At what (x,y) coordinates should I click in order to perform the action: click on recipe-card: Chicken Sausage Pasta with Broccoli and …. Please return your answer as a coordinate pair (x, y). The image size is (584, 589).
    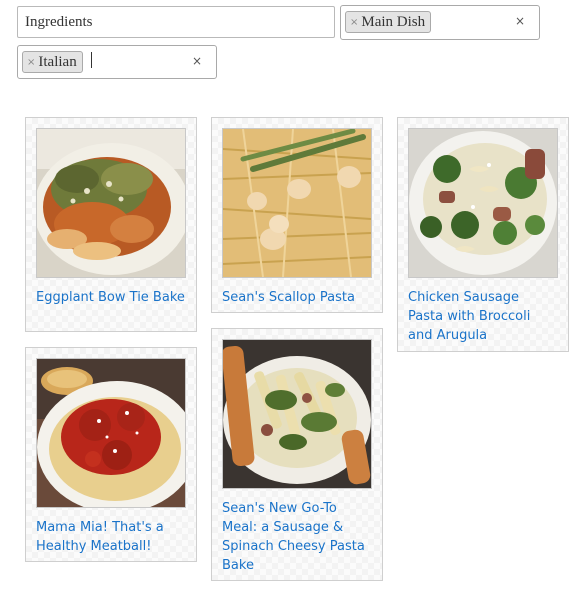
    Looking at the image, I should click on (483, 234).